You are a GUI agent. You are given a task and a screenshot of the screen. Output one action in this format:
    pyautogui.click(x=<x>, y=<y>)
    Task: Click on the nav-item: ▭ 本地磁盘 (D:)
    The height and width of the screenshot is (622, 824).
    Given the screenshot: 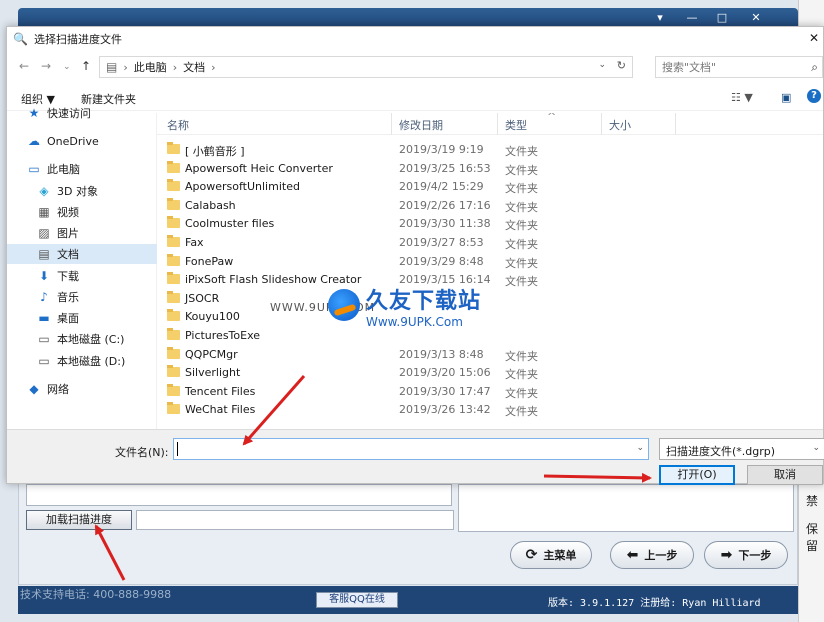 What is the action you would take?
    pyautogui.click(x=82, y=361)
    